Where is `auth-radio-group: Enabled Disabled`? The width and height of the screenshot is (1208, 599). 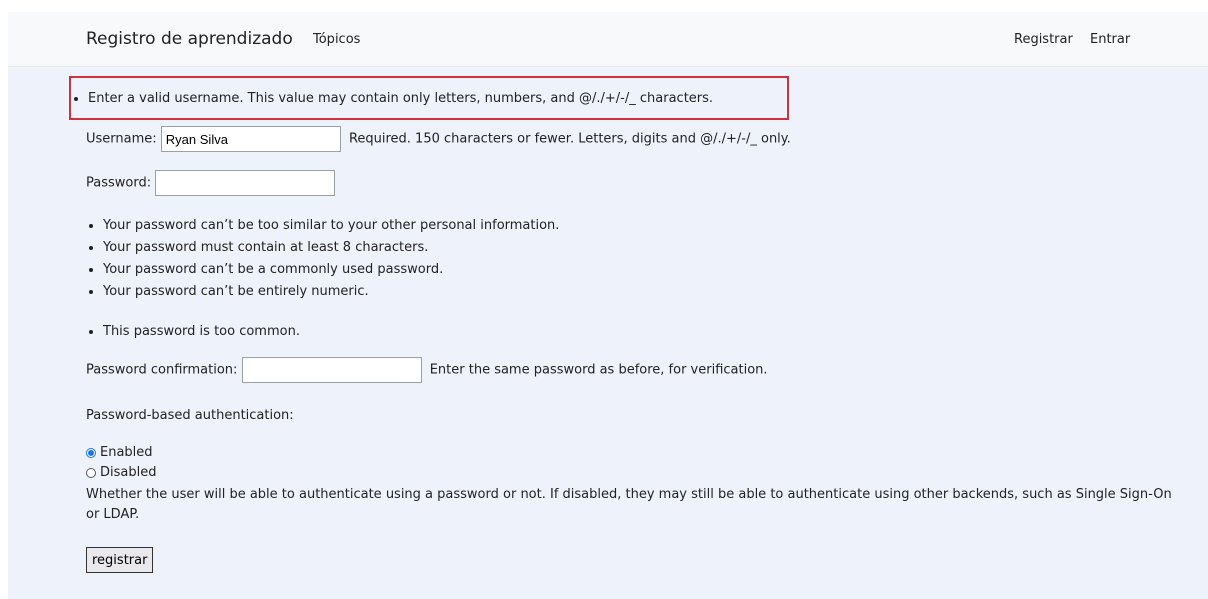
auth-radio-group: Enabled Disabled is located at coordinates (121, 463).